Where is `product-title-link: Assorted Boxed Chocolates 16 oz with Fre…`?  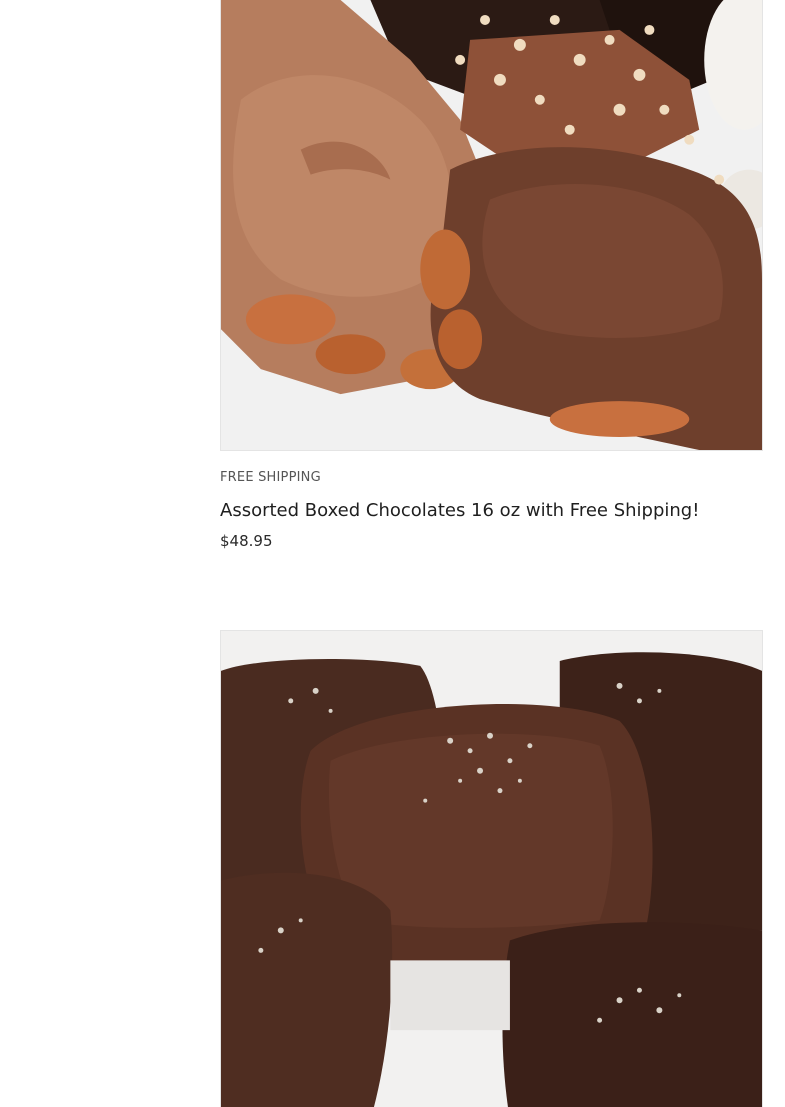 product-title-link: Assorted Boxed Chocolates 16 oz with Fre… is located at coordinates (459, 511).